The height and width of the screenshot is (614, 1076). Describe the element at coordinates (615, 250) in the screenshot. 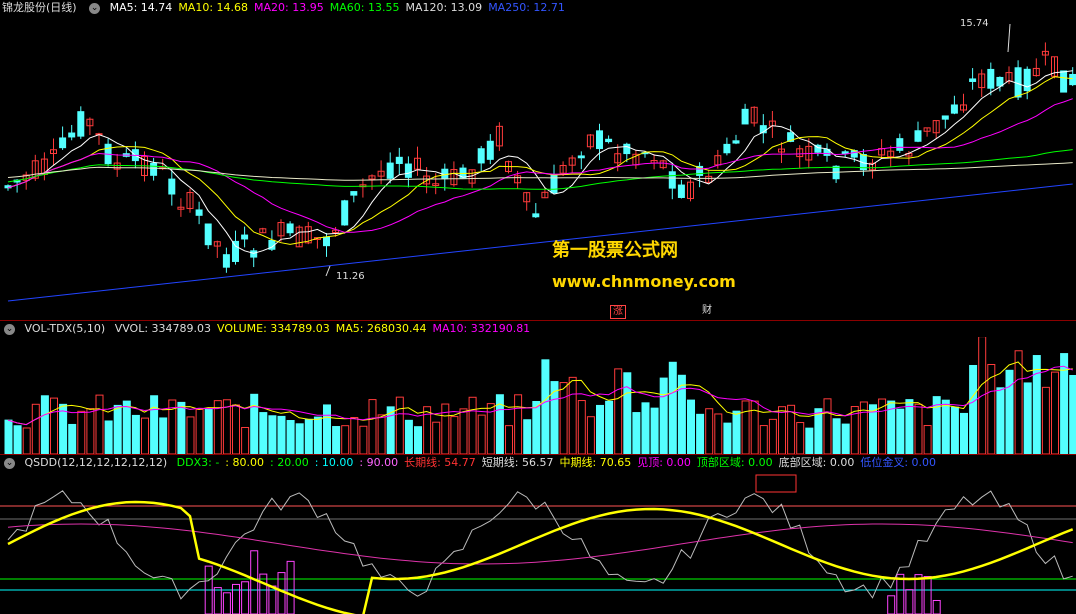

I see `watermark-title: 第一股票公式网` at that location.